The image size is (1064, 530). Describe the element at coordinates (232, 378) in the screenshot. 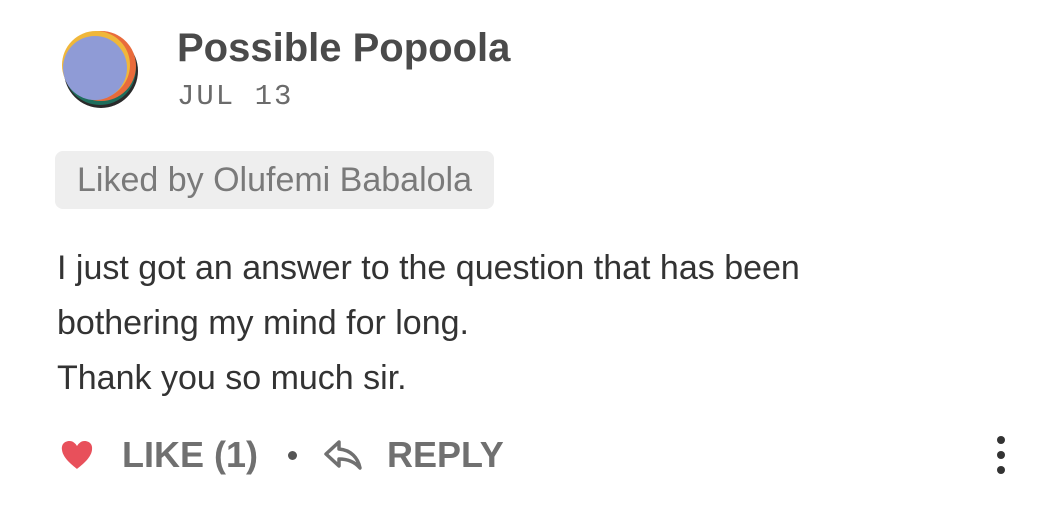

I see `comment-body-line: Thank you so much sir.` at that location.